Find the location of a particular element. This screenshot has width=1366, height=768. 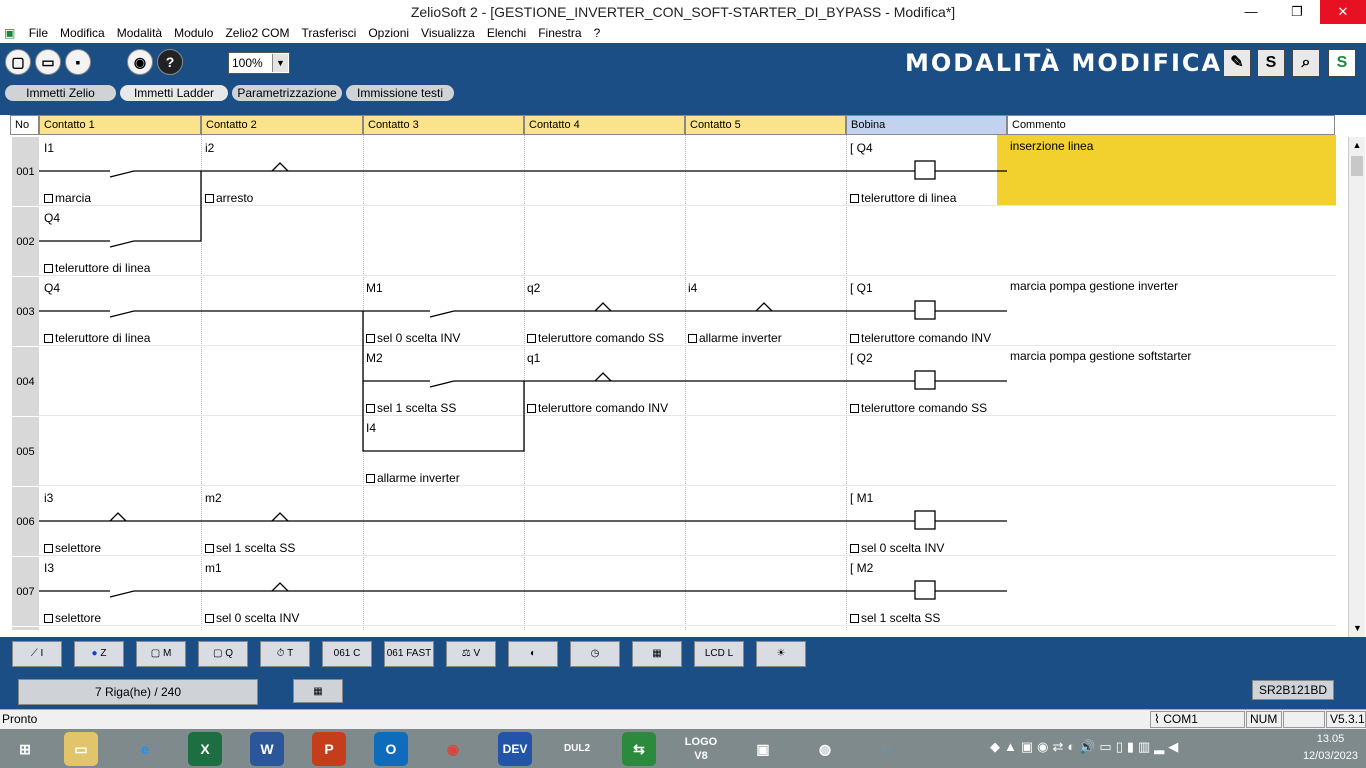

header-contatto2: Contatto 2 is located at coordinates (282, 125).